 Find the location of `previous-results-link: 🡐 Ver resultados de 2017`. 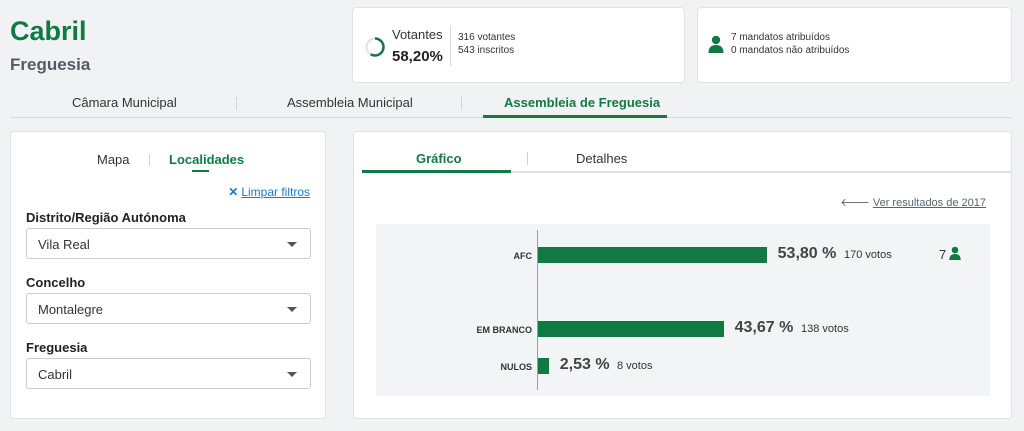

previous-results-link: 🡐 Ver resultados de 2017 is located at coordinates (913, 202).